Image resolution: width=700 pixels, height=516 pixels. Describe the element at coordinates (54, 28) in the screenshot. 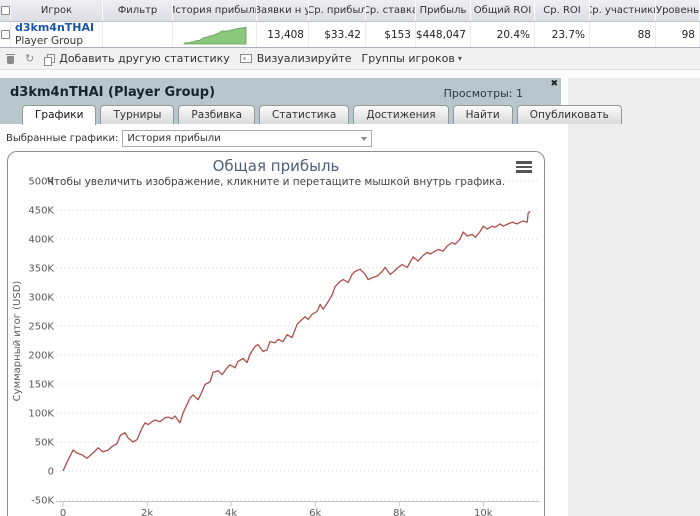

I see `player-name-link: d3km4nTHAI` at that location.